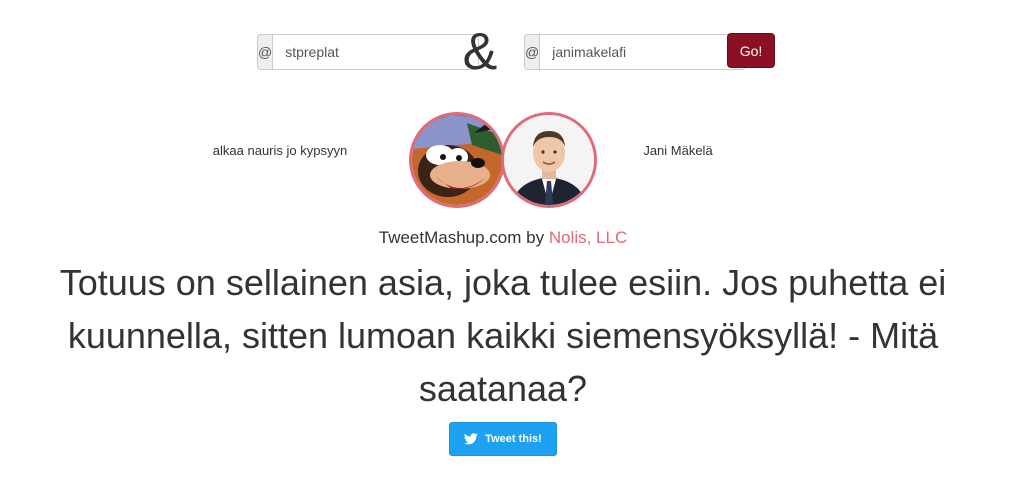  I want to click on right-at-prefix: @, so click(532, 52).